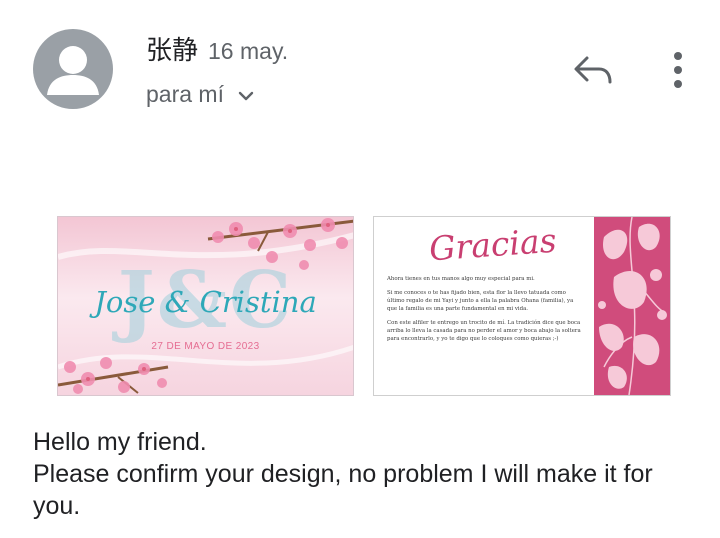 The height and width of the screenshot is (538, 720). I want to click on couple-names: Jose & Cristina, so click(205, 302).